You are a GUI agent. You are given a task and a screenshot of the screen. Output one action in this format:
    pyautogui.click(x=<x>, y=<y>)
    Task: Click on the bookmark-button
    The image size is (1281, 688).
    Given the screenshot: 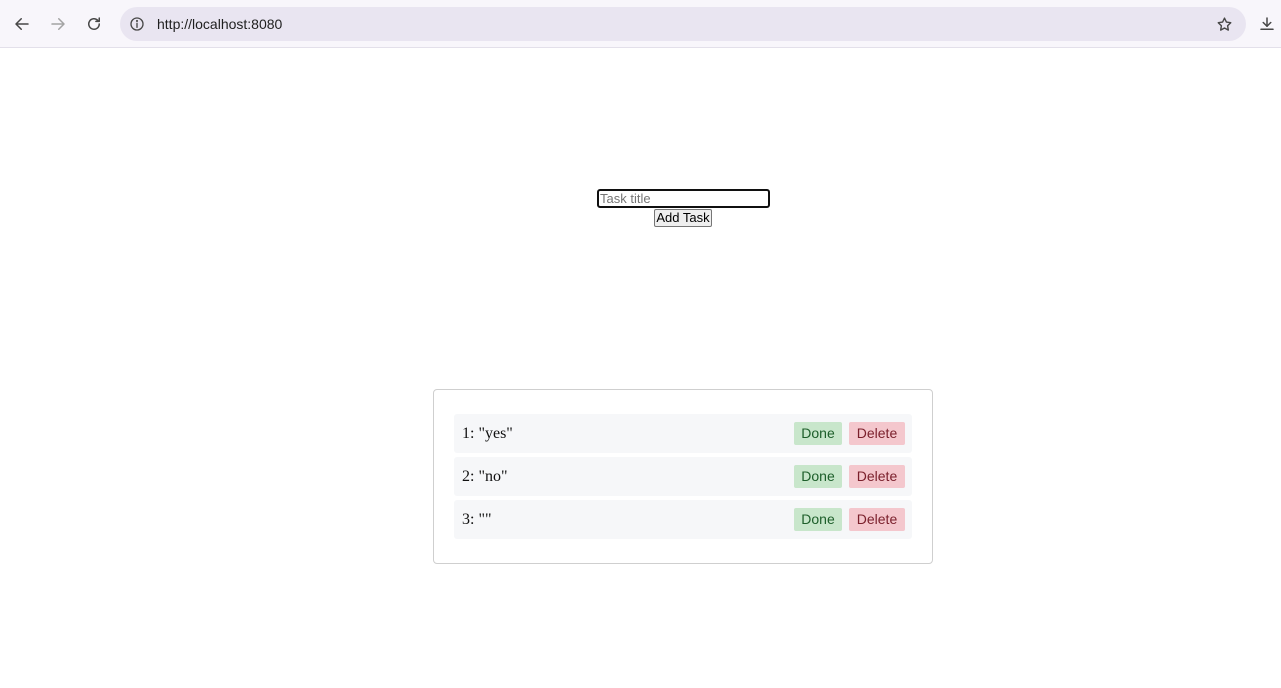 What is the action you would take?
    pyautogui.click(x=1224, y=24)
    